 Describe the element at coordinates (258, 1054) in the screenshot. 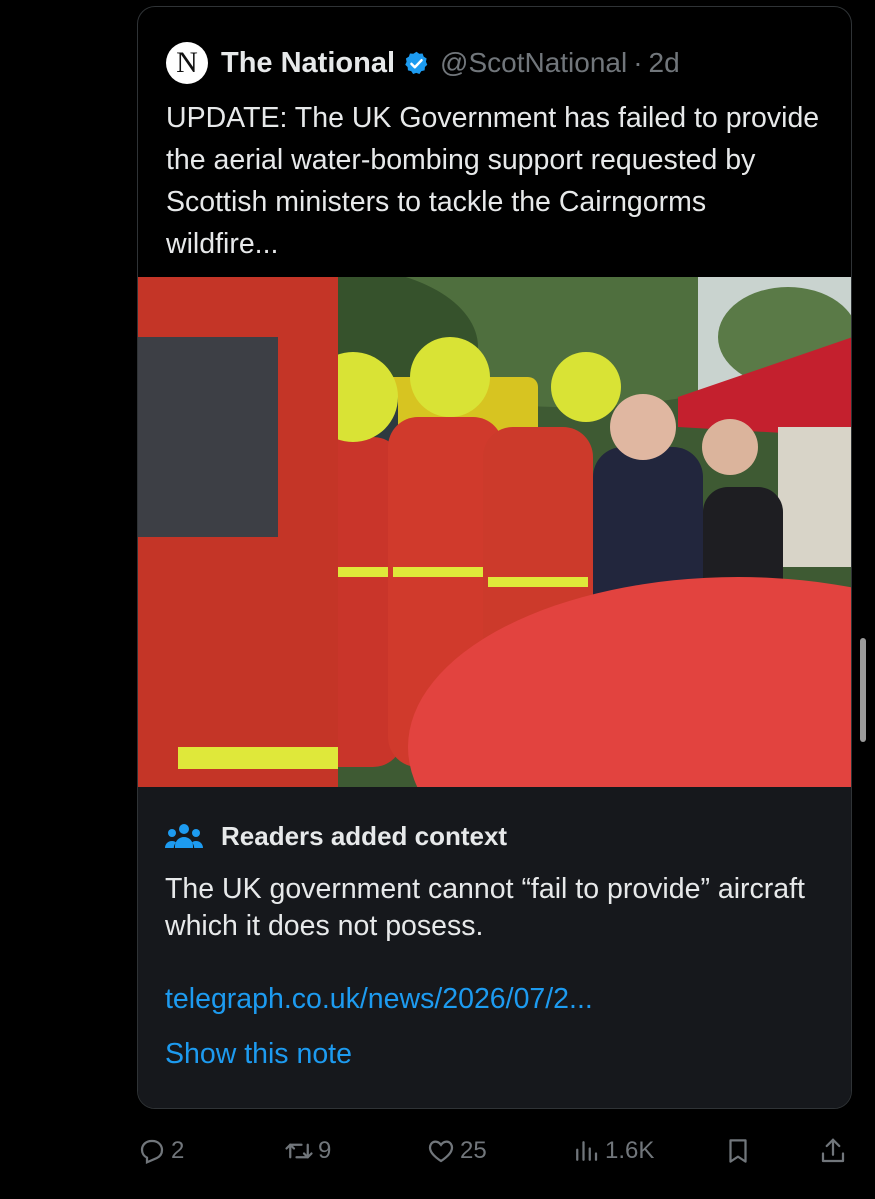

I see `show-note-link: Show this note` at that location.